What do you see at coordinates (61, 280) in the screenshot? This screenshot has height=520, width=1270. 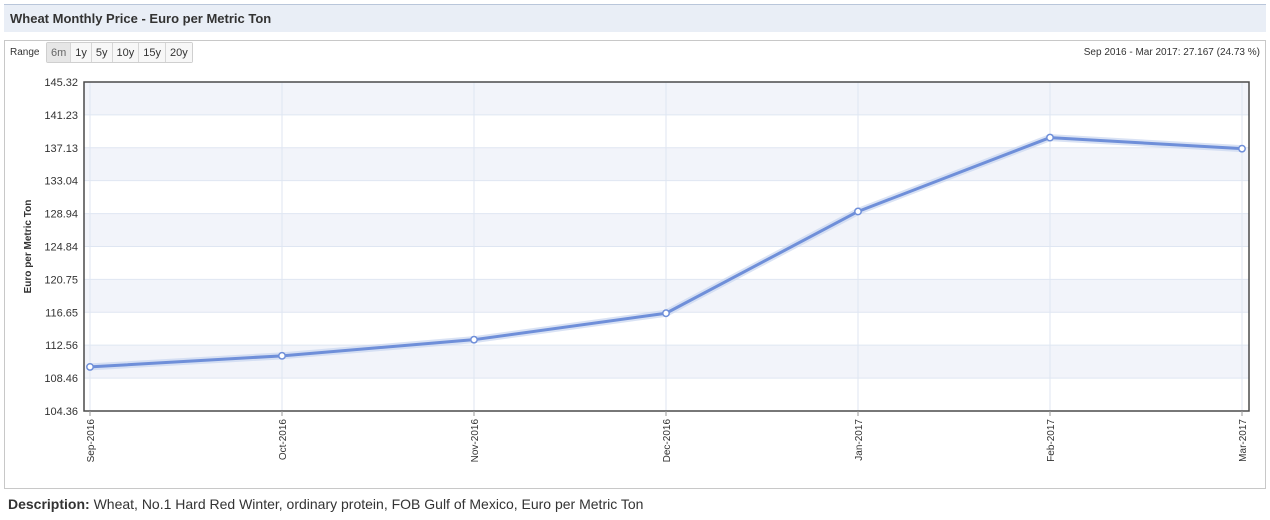 I see `y-tick-label: 120.75` at bounding box center [61, 280].